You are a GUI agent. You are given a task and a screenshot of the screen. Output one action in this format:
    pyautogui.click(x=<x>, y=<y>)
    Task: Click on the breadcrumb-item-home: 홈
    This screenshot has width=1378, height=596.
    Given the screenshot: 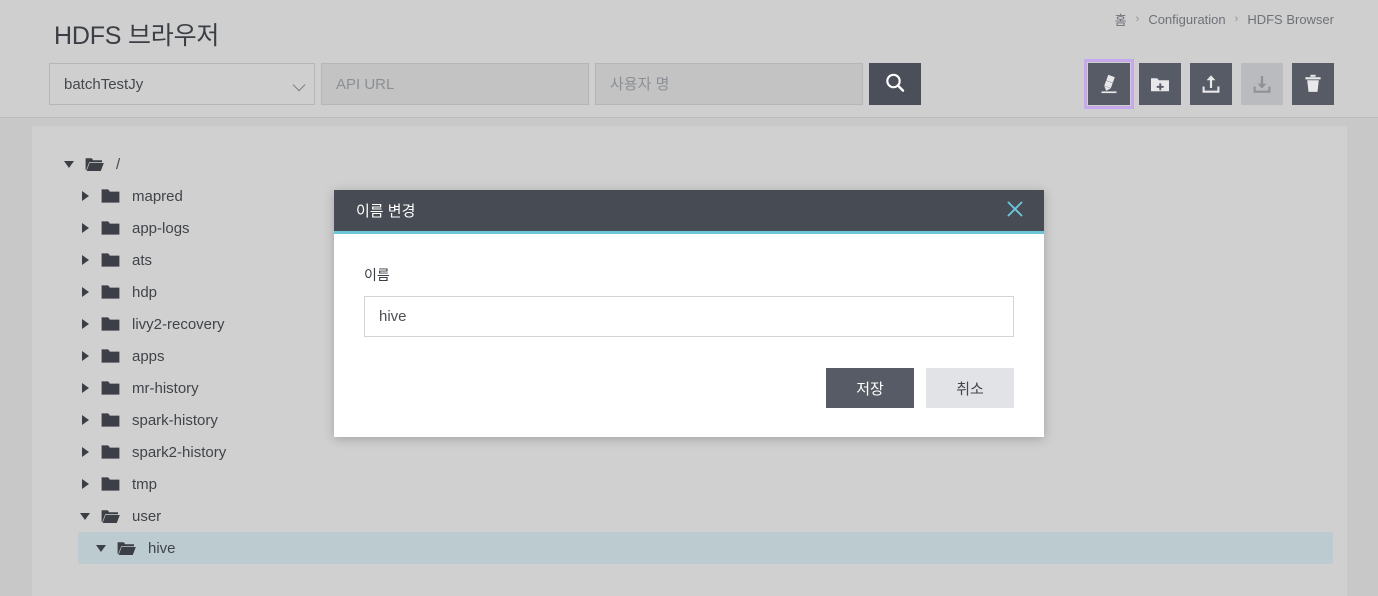 What is the action you would take?
    pyautogui.click(x=1121, y=19)
    